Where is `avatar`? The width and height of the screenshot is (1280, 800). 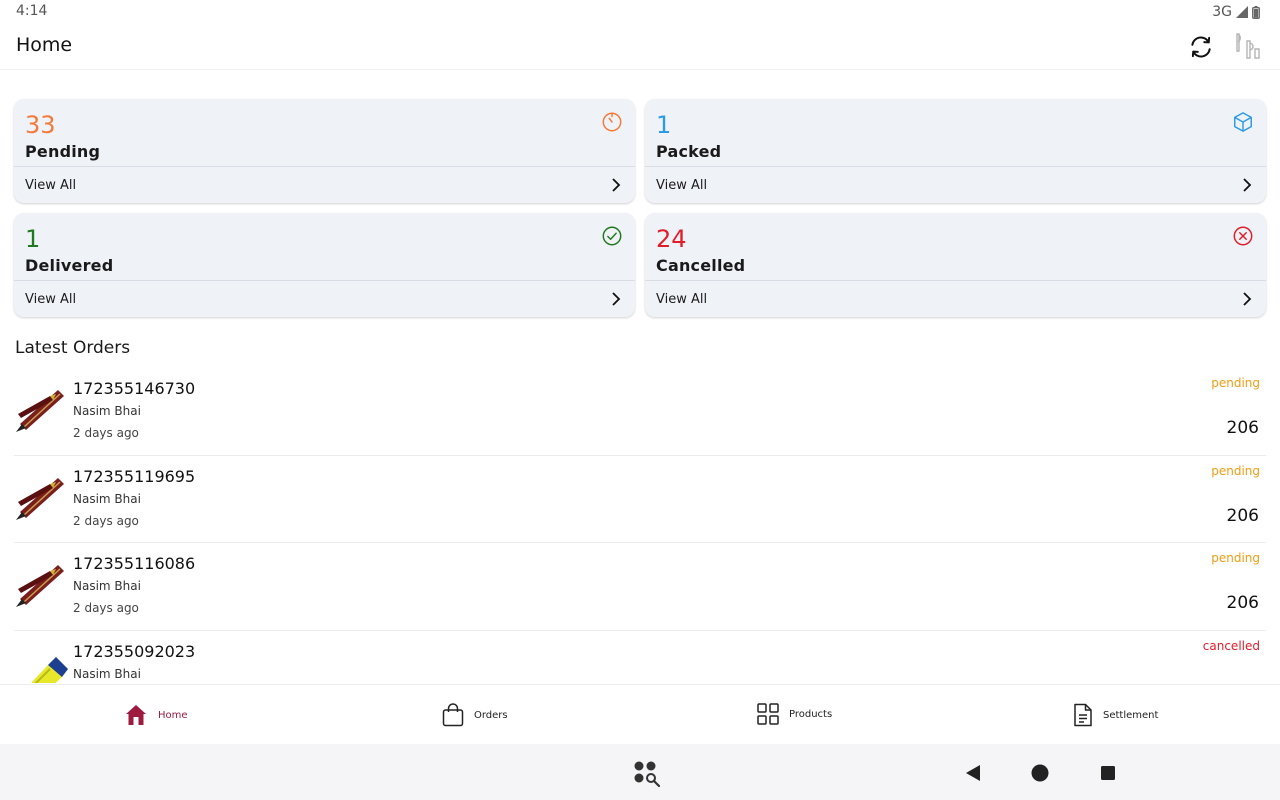
avatar is located at coordinates (1248, 46).